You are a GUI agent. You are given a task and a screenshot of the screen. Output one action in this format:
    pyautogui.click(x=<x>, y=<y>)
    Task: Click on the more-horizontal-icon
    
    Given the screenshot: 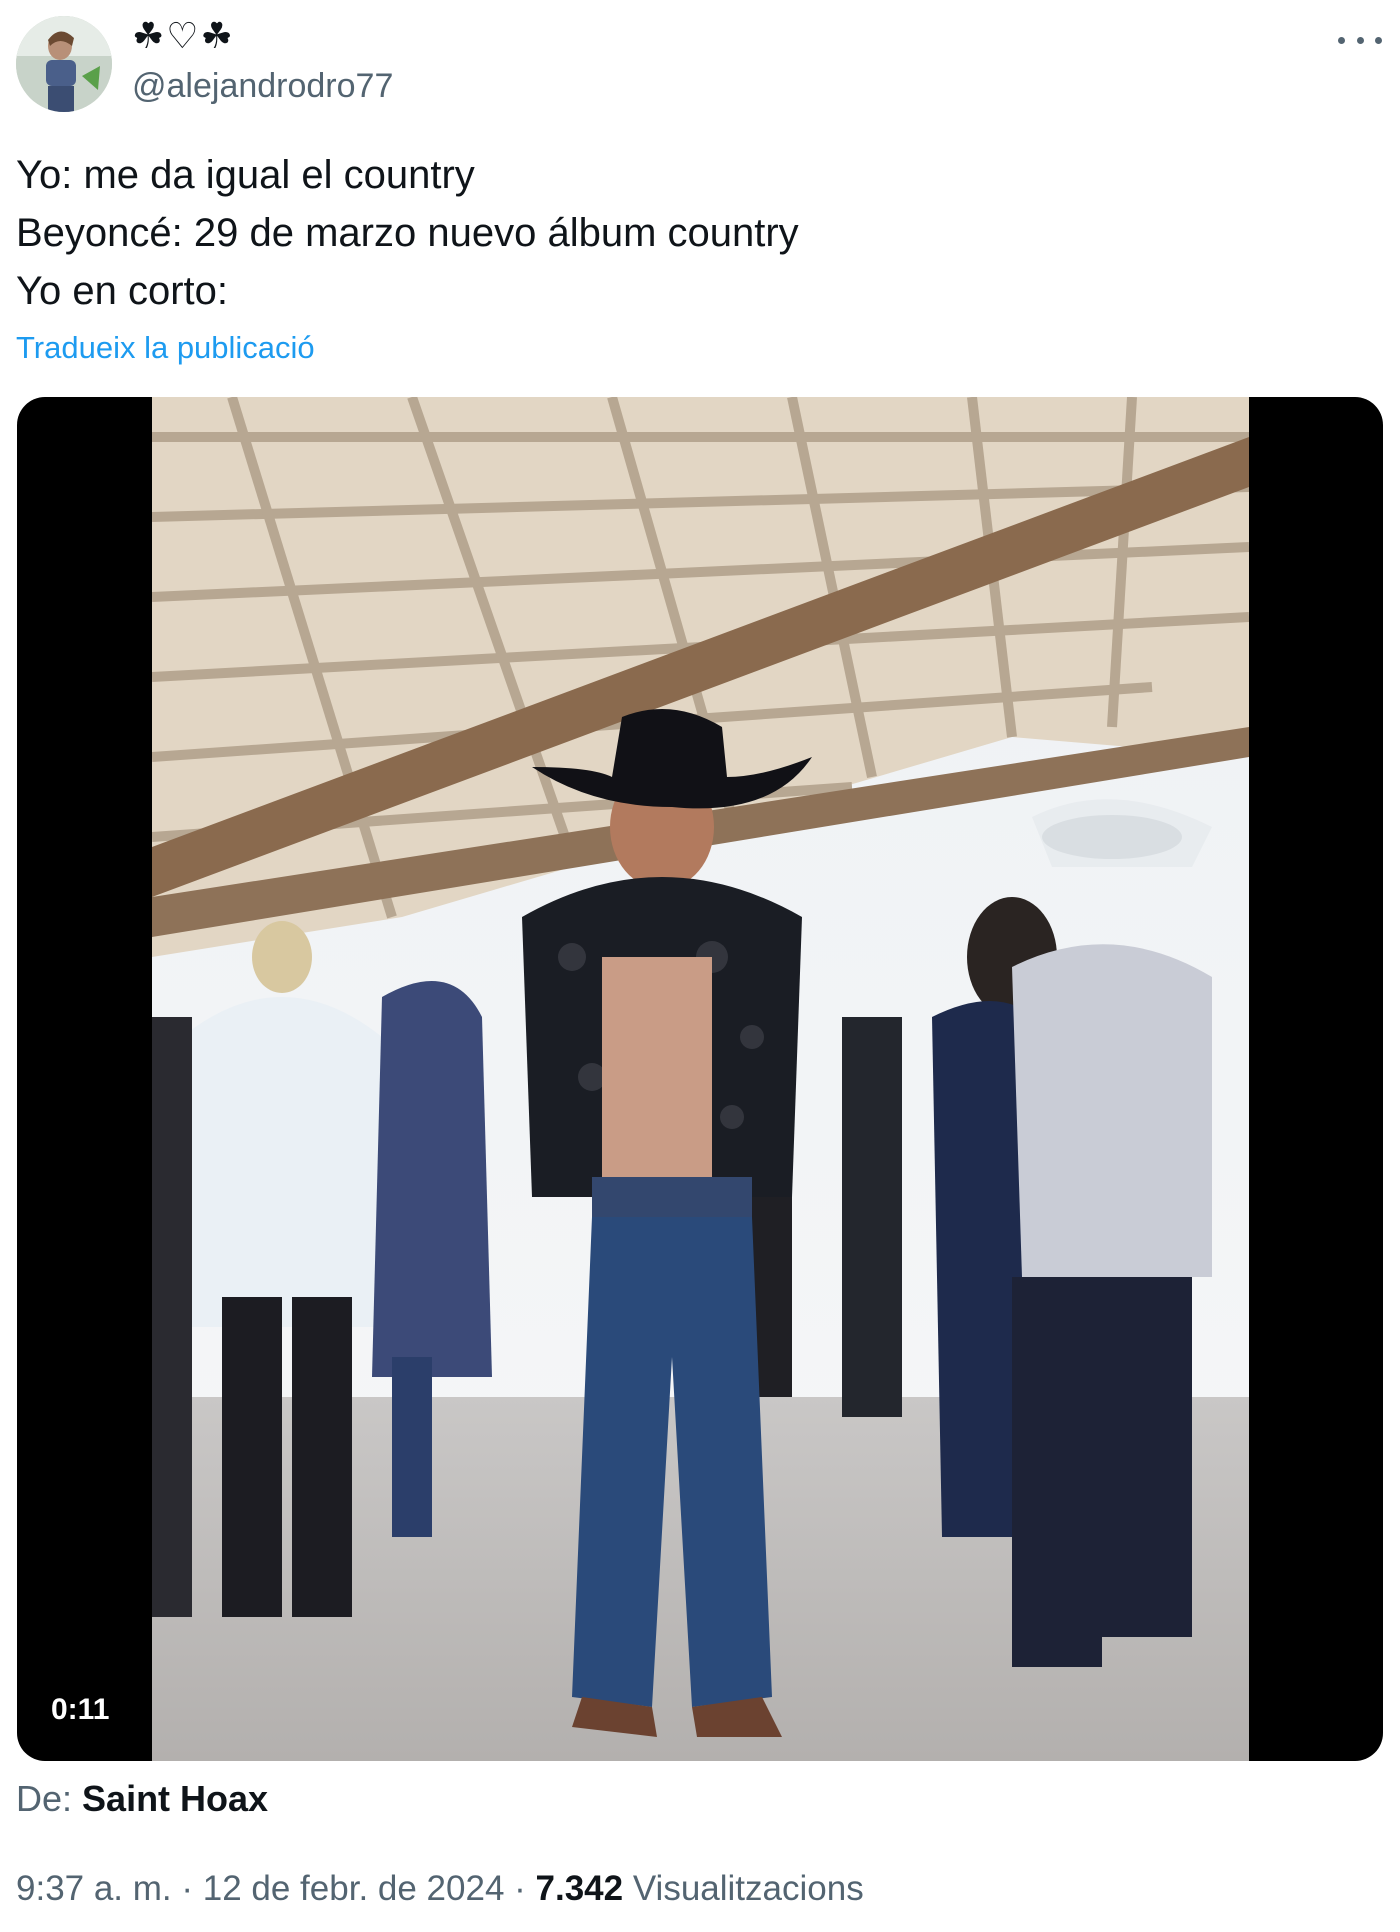 What is the action you would take?
    pyautogui.click(x=1360, y=40)
    